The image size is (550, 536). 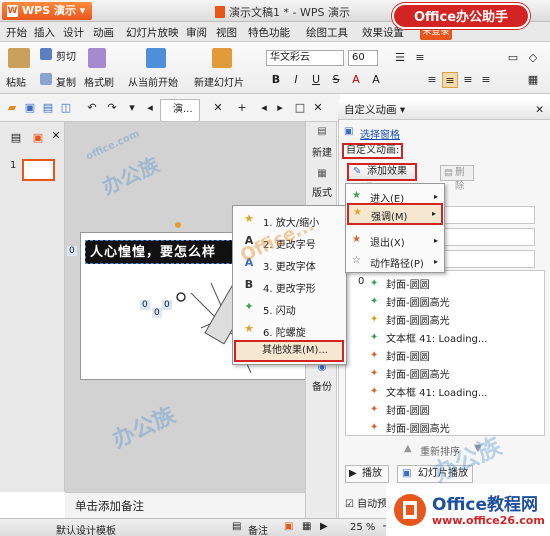 What do you see at coordinates (185, 505) in the screenshot?
I see `notes-pane: 单击添加备注` at bounding box center [185, 505].